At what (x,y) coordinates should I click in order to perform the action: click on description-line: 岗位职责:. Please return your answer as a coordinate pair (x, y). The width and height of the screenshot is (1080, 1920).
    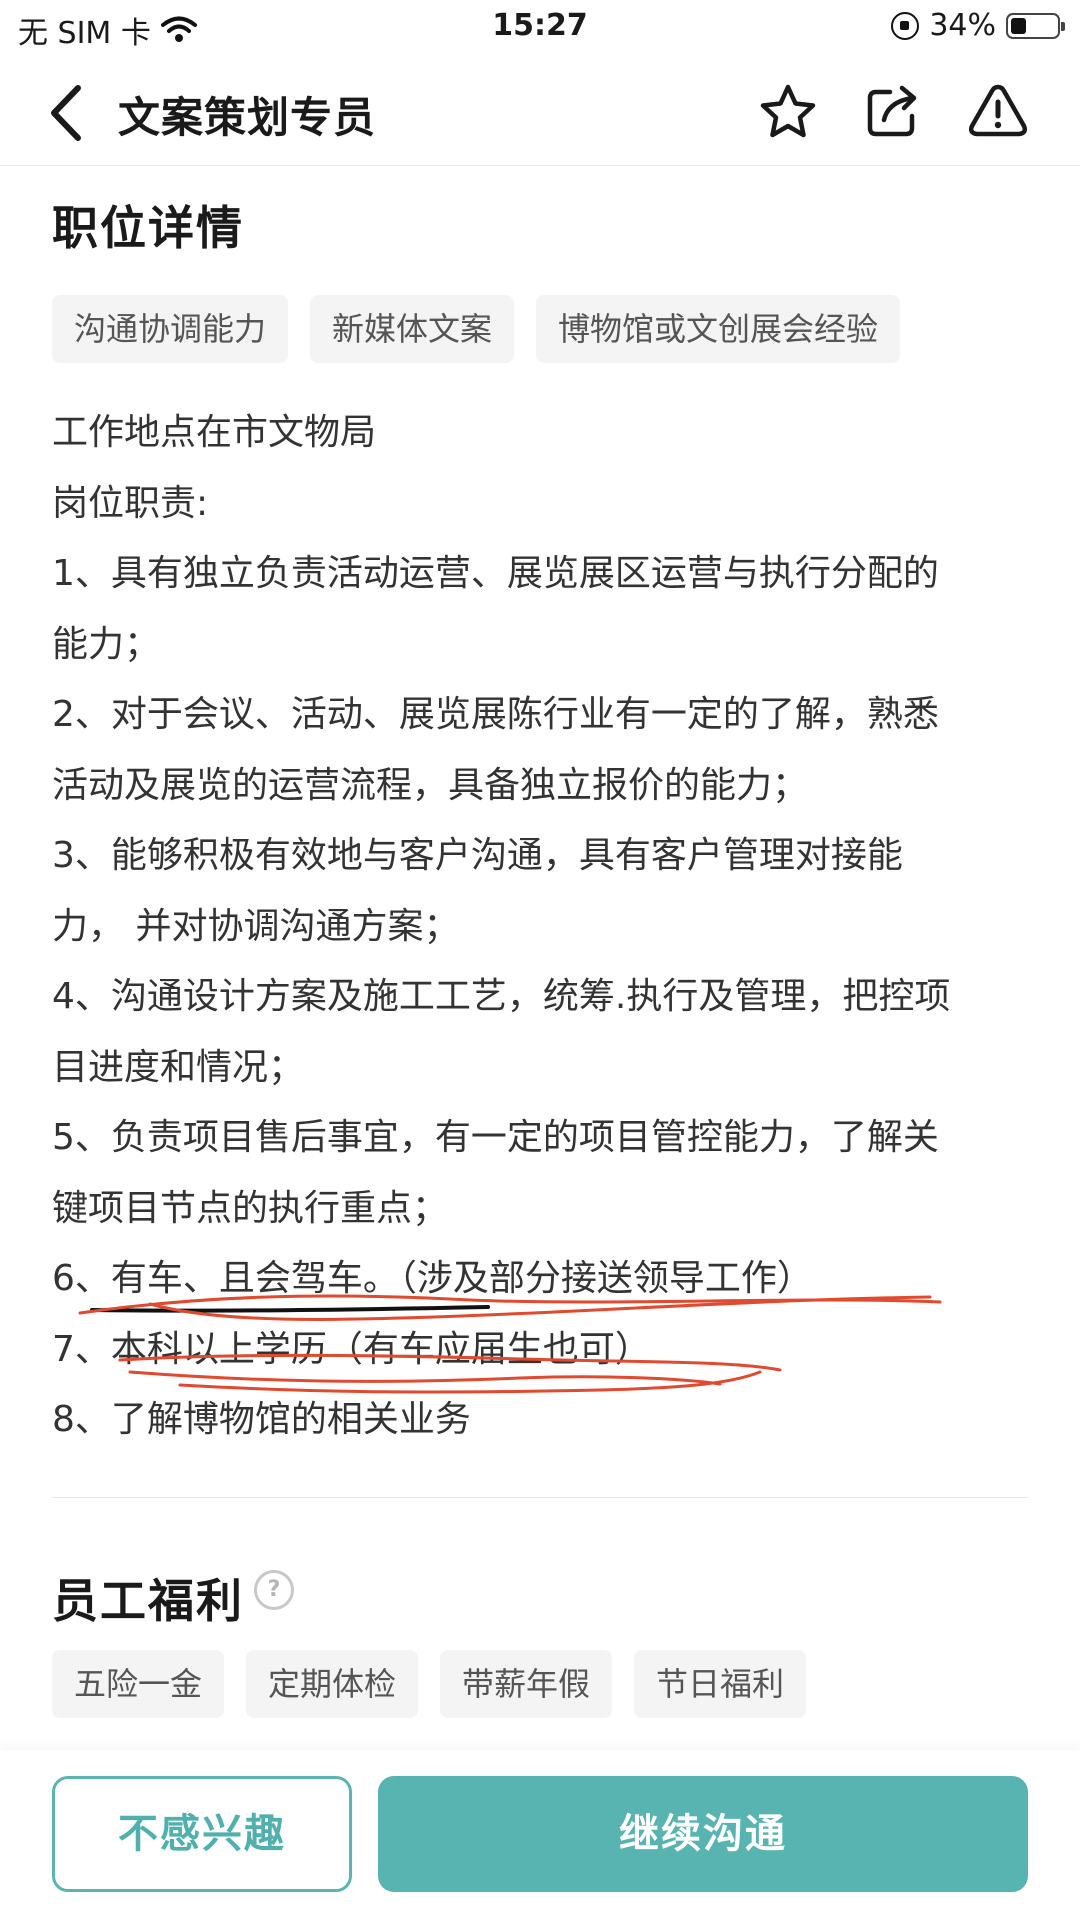
    Looking at the image, I should click on (130, 503).